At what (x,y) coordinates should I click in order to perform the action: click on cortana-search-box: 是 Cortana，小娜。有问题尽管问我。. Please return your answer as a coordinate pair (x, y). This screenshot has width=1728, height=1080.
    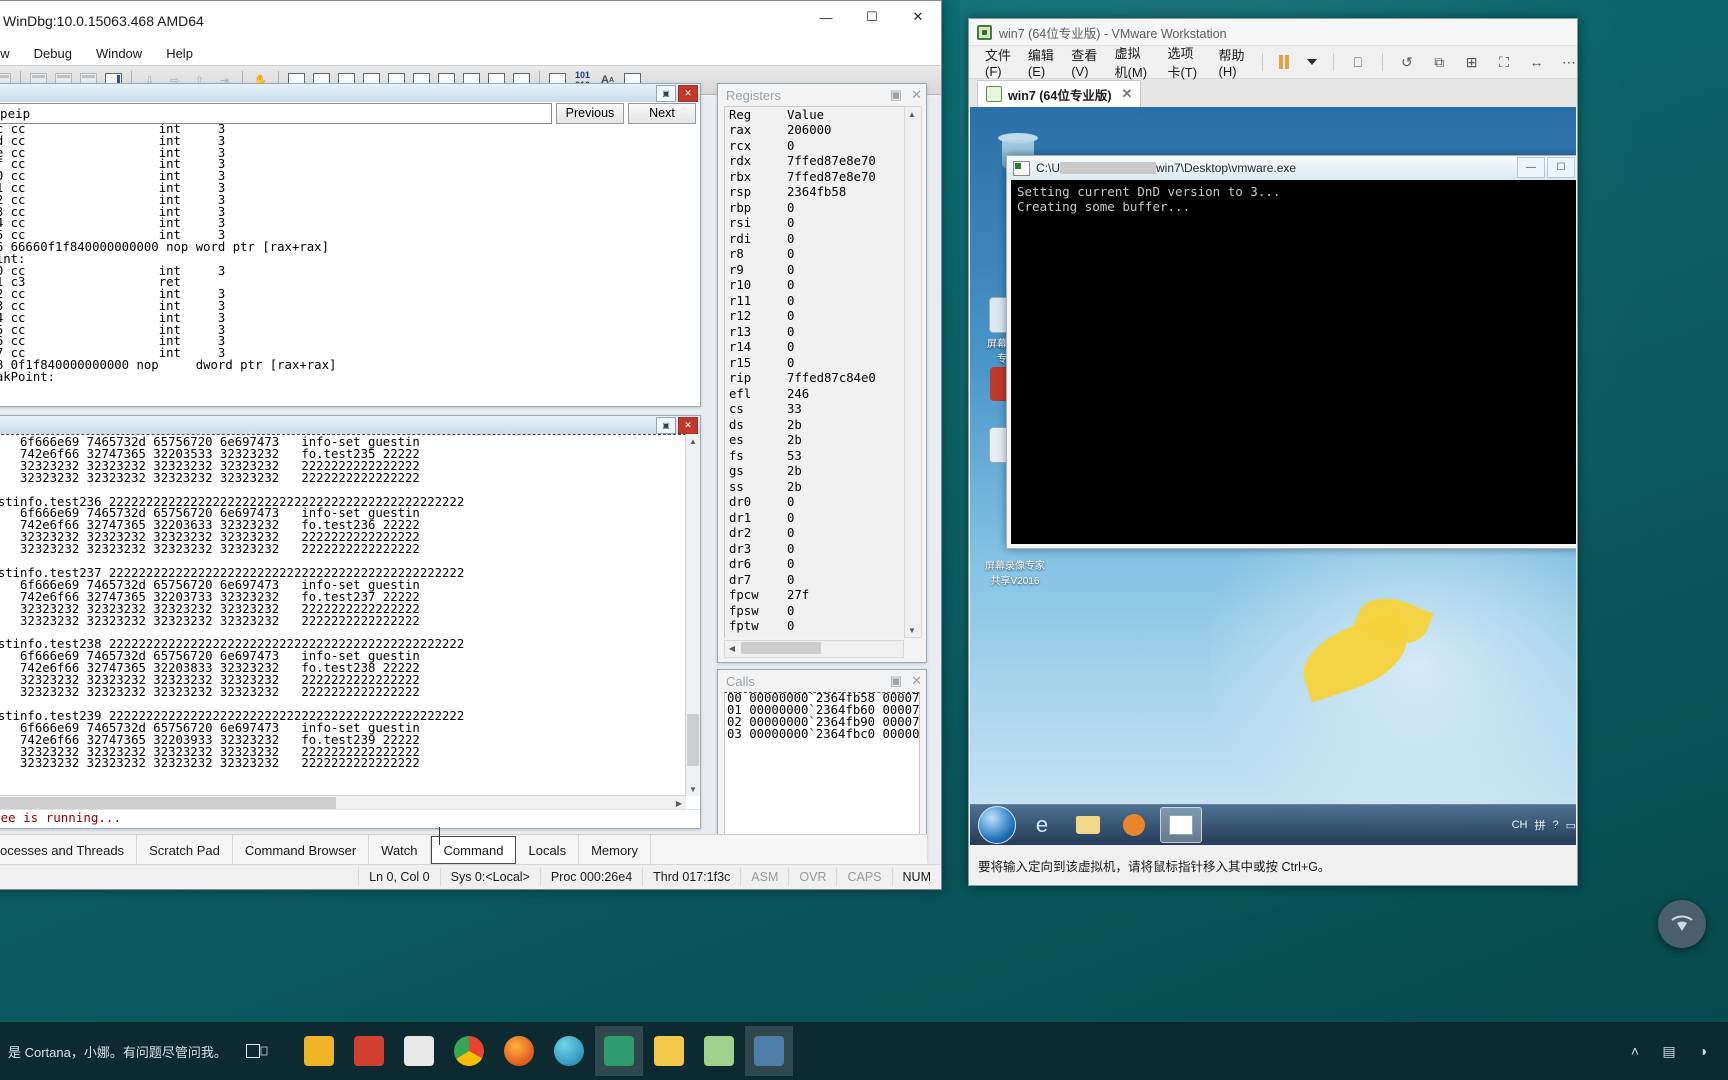
    Looking at the image, I should click on (117, 1051).